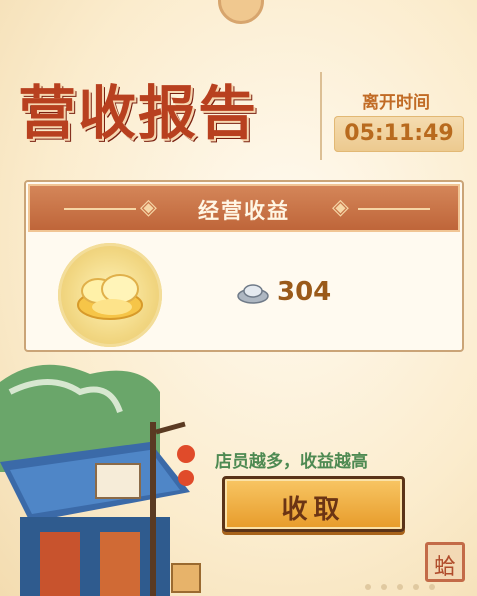  I want to click on earnings-header-title: 经营收益, so click(244, 211).